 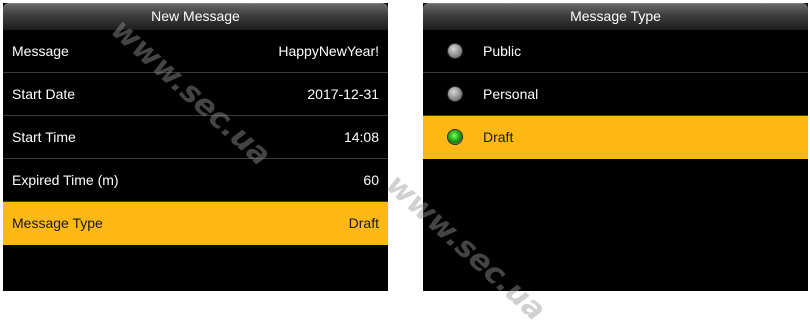 I want to click on row-label: Message Type, so click(x=57, y=223).